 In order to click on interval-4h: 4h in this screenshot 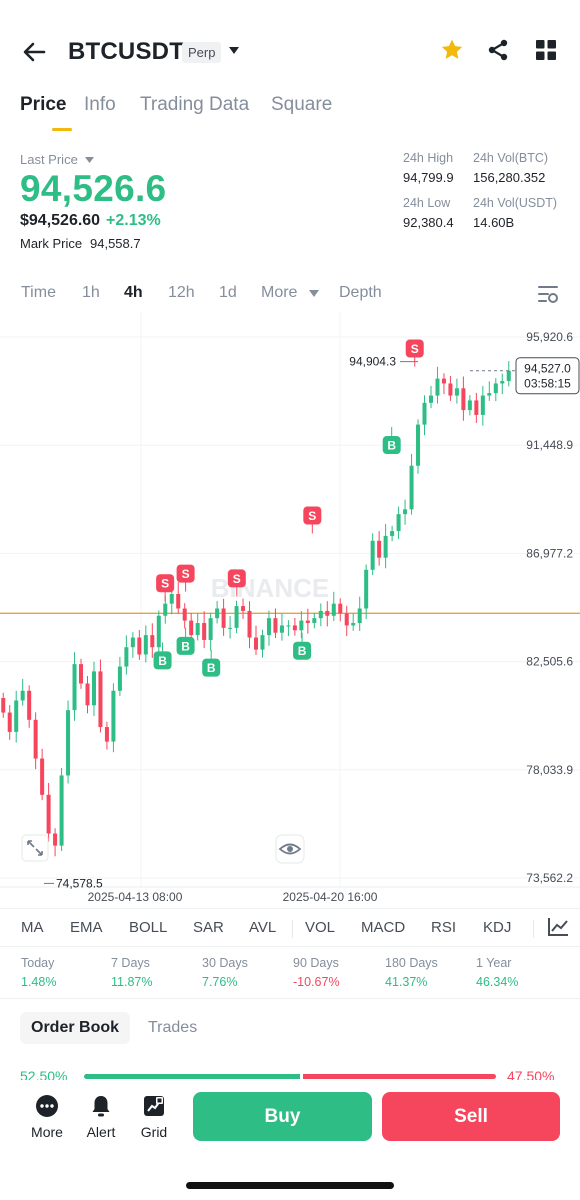, I will do `click(133, 293)`.